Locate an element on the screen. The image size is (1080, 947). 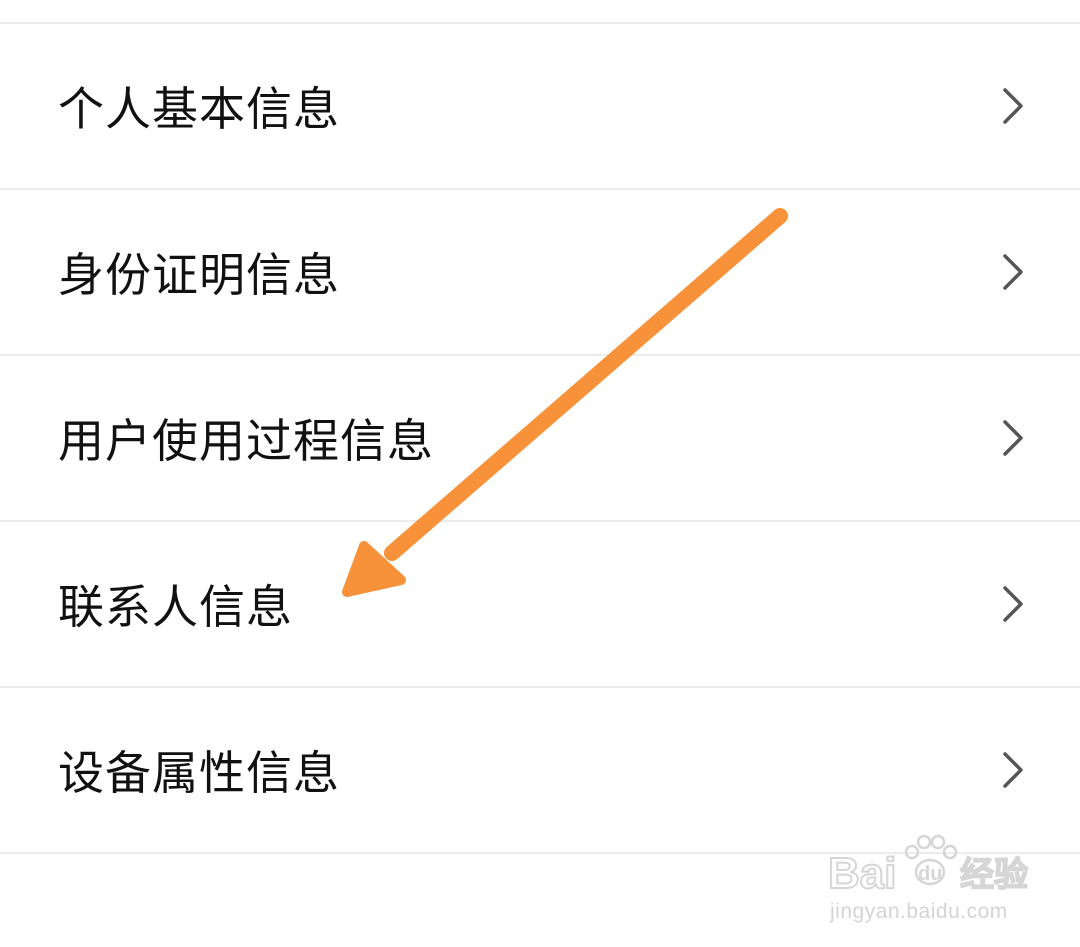
list-item-label: 身份证明信息 is located at coordinates (199, 275).